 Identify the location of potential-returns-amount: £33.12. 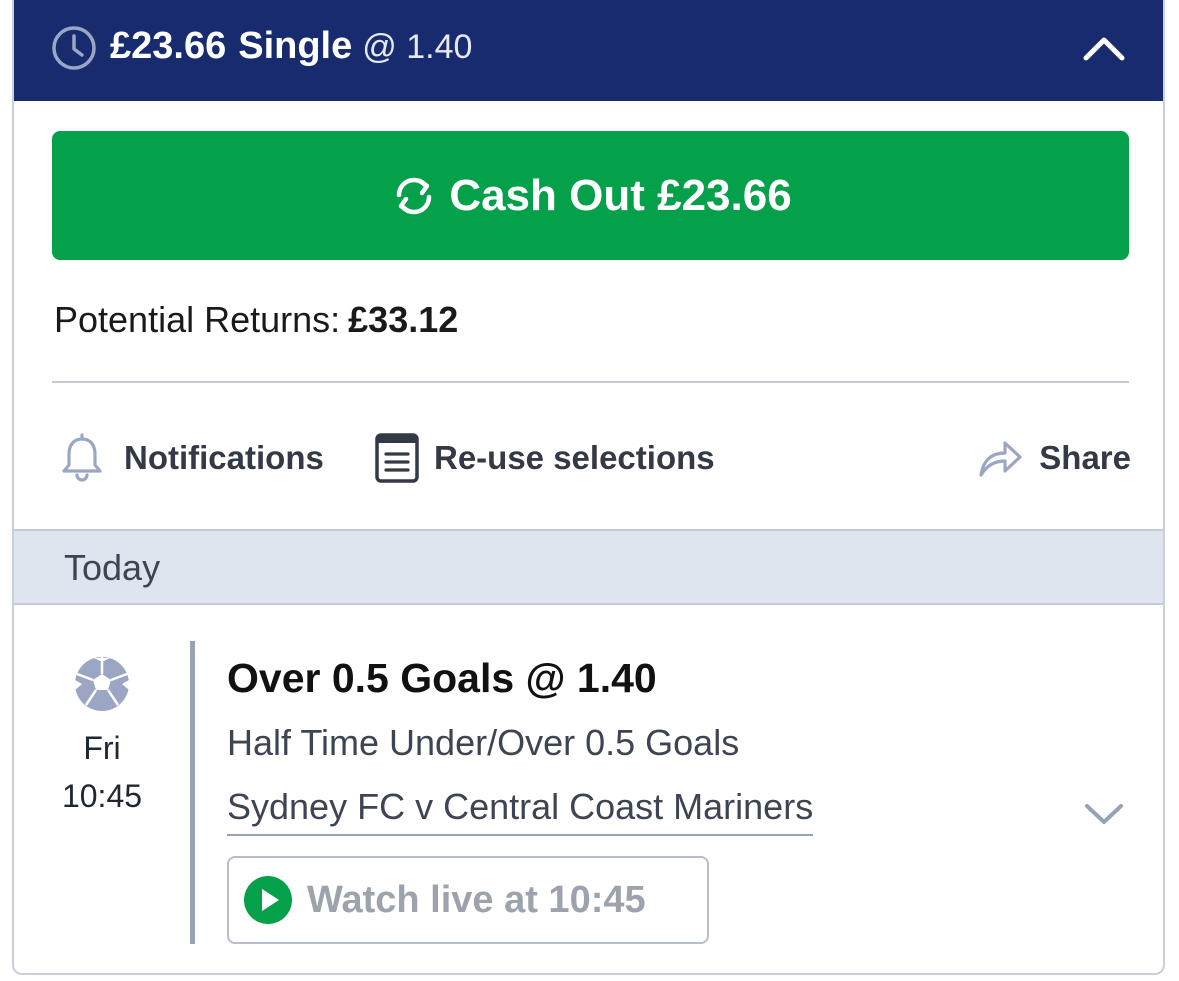
(403, 319).